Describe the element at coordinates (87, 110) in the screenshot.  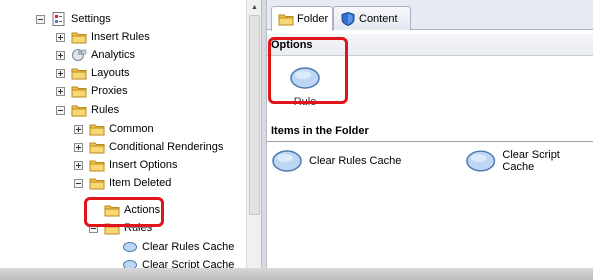
I see `tree-item-rules: Rules` at that location.